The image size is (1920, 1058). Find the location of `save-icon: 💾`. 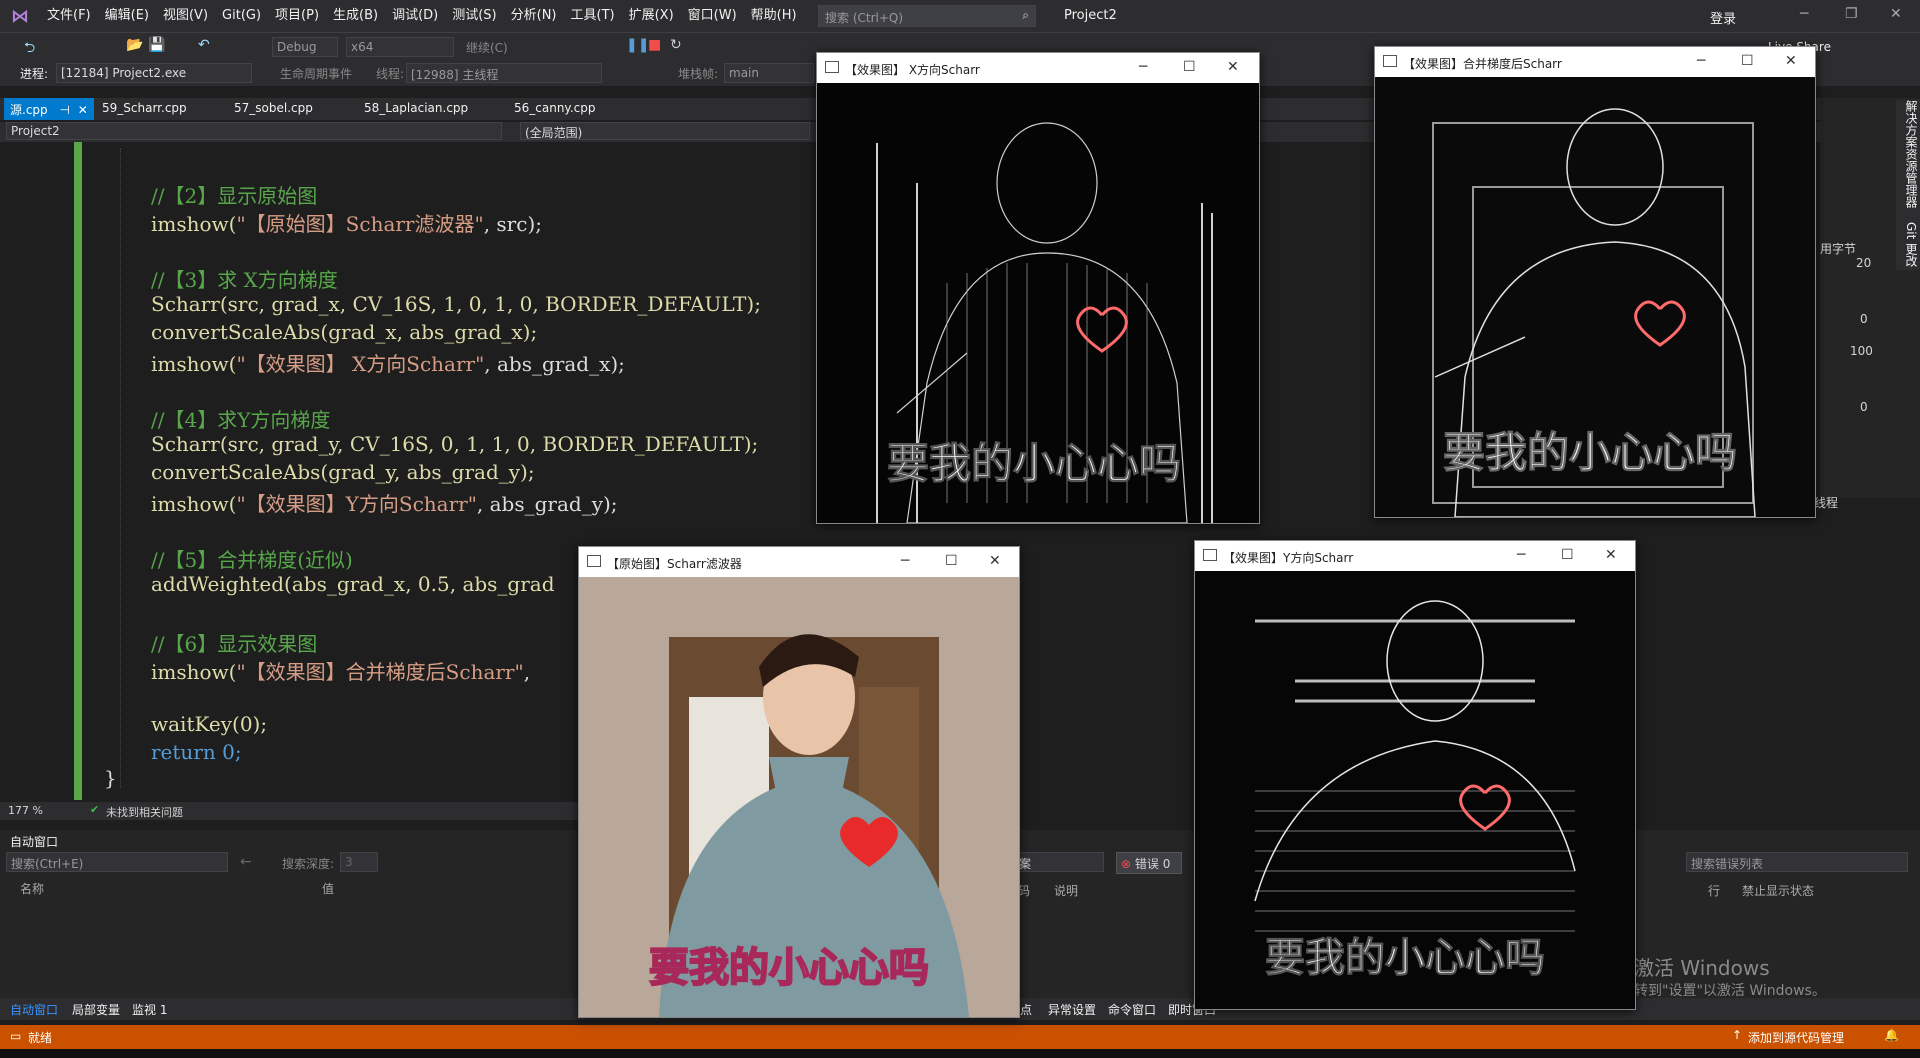

save-icon: 💾 is located at coordinates (156, 45).